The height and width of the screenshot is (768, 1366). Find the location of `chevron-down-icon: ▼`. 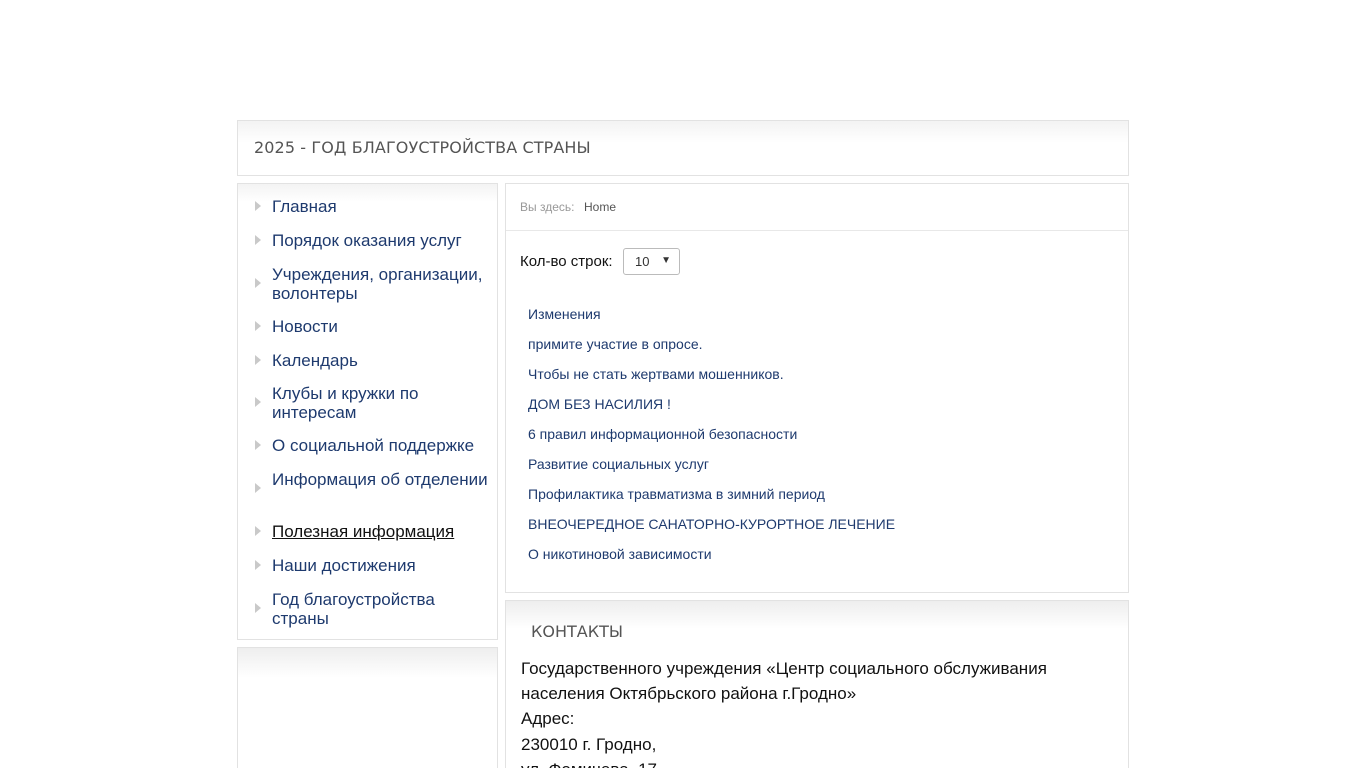

chevron-down-icon: ▼ is located at coordinates (666, 260).